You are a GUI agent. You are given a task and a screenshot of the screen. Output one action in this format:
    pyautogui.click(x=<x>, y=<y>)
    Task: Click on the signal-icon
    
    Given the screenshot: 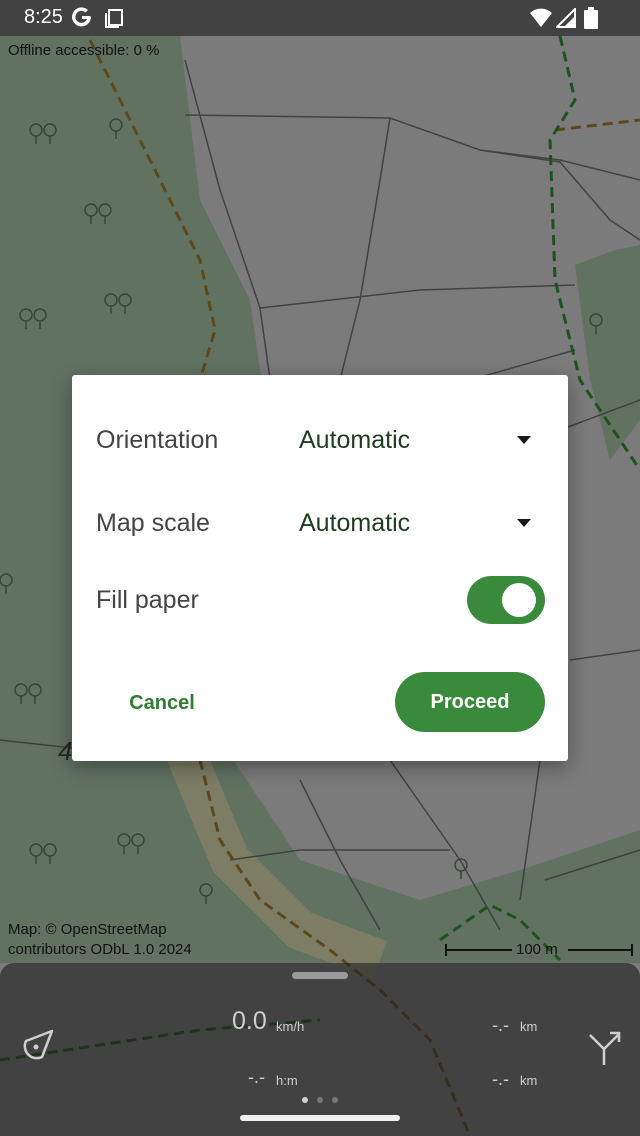 What is the action you would take?
    pyautogui.click(x=566, y=18)
    